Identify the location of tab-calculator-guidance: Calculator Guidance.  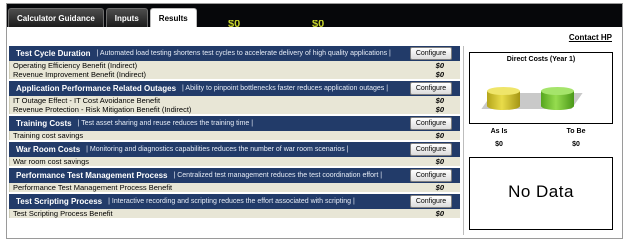
(56, 17).